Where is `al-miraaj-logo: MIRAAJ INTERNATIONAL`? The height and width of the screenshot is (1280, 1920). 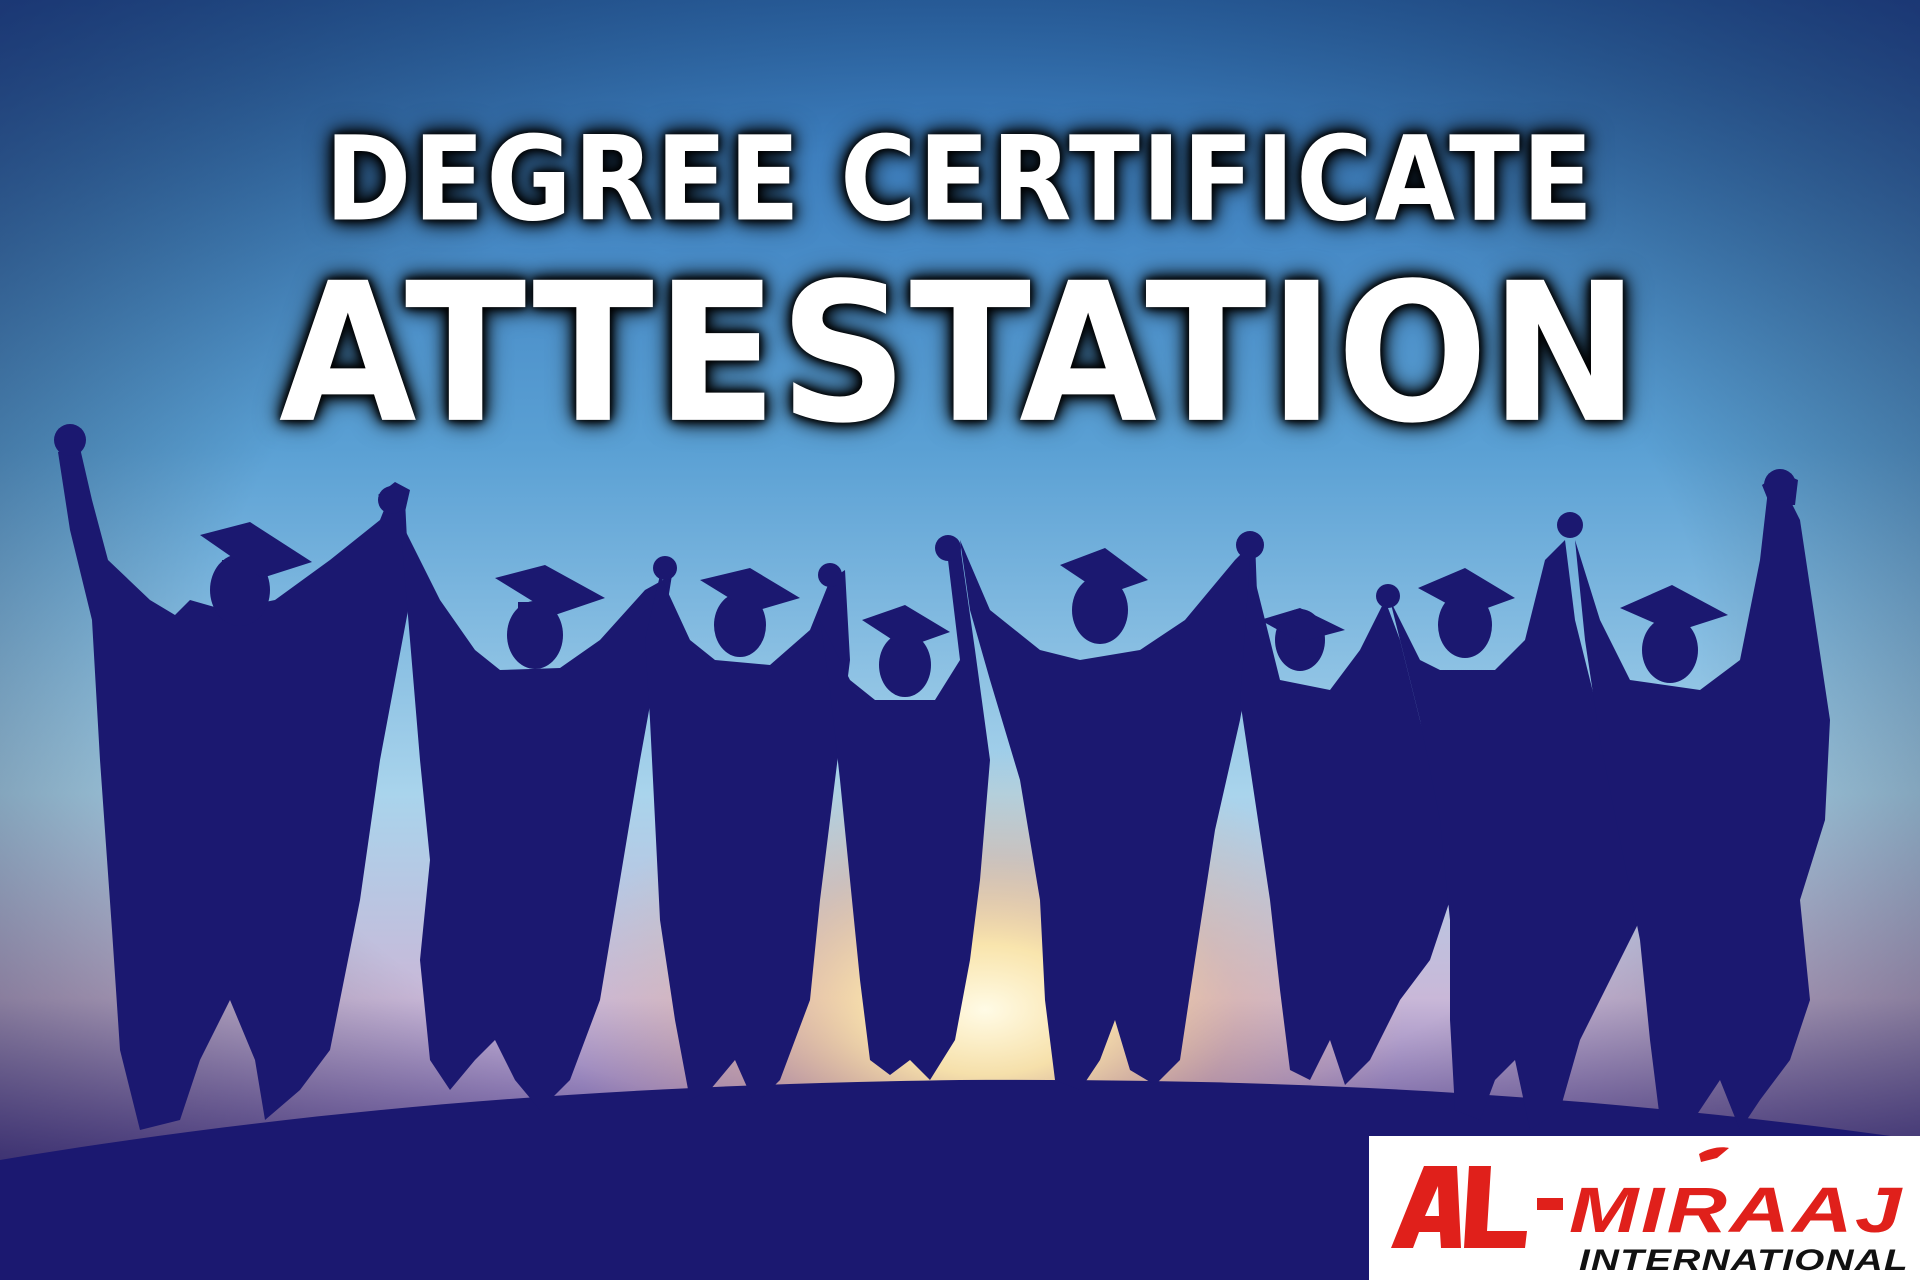
al-miraaj-logo: MIRAAJ INTERNATIONAL is located at coordinates (1644, 1208).